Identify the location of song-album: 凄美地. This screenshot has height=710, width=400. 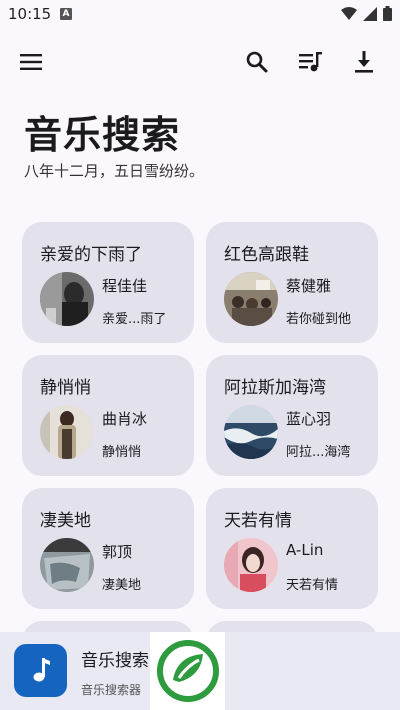
(122, 585).